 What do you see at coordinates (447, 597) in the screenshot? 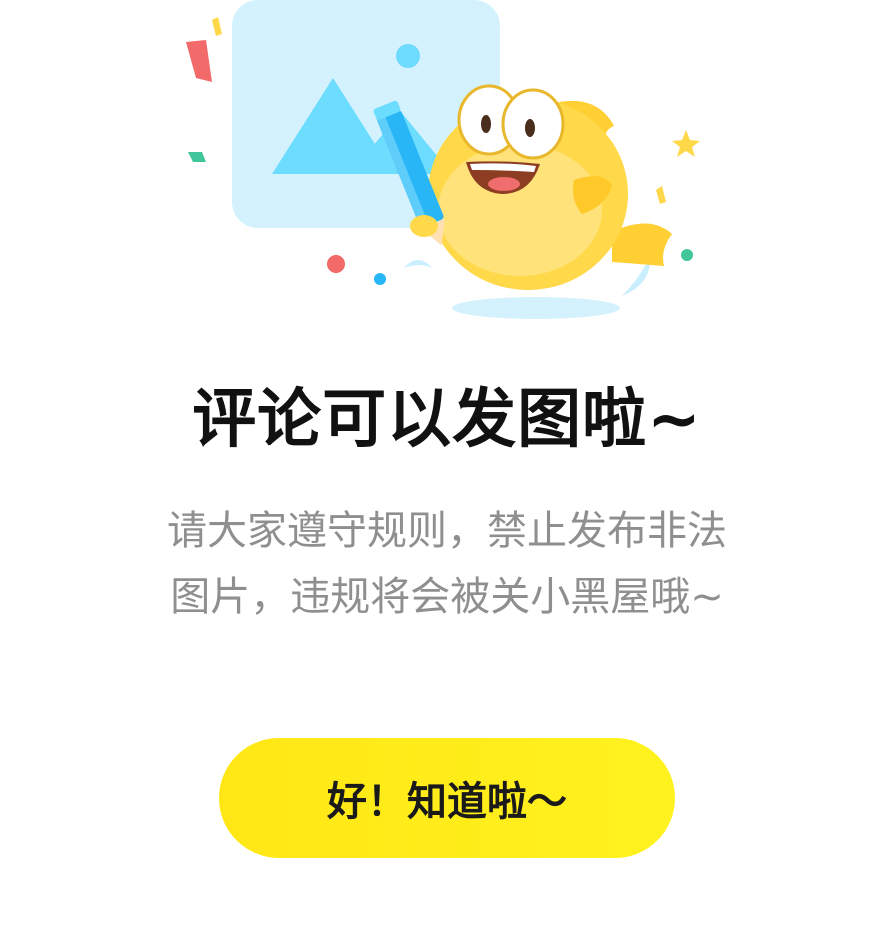
I see `description-line-2: 图片，违规将会被关小黑屋哦~` at bounding box center [447, 597].